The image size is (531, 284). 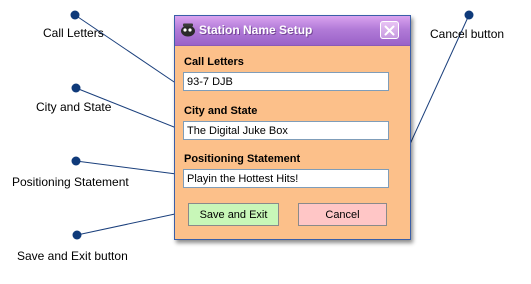 What do you see at coordinates (75, 15) in the screenshot?
I see `call-letters-callout-dot` at bounding box center [75, 15].